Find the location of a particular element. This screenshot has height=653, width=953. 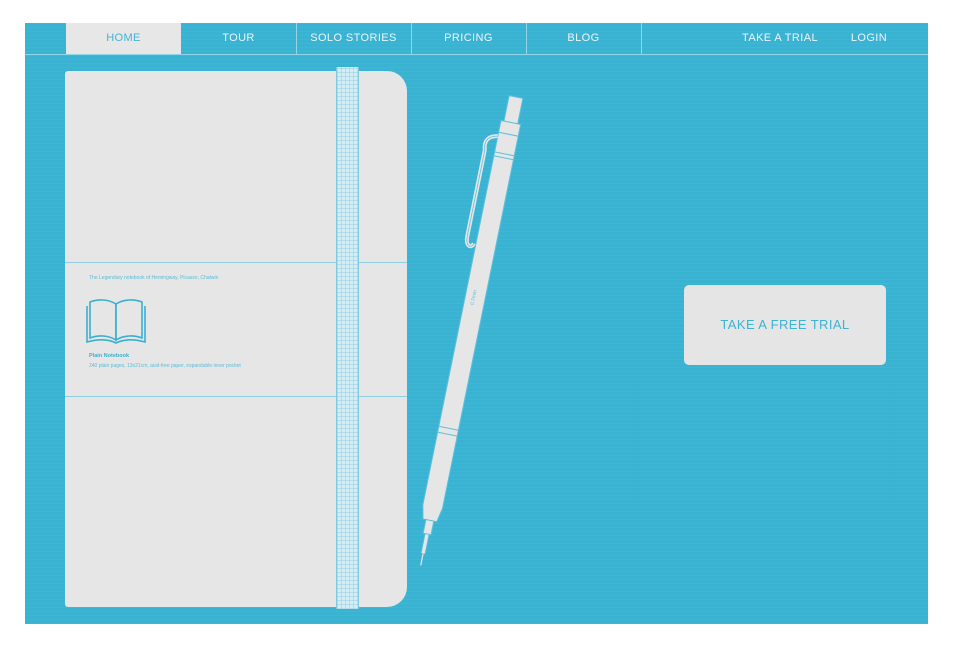

take-free-trial-button: TAKE A FREE TRIAL is located at coordinates (785, 325).